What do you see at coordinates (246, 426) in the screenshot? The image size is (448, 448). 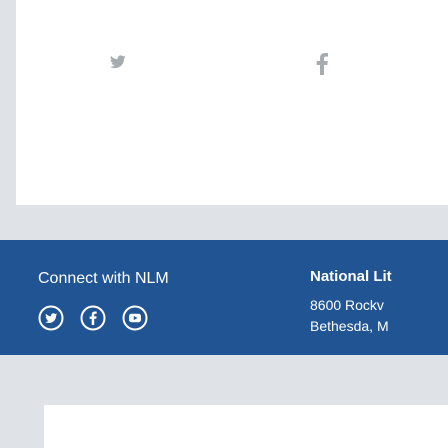 I see `content-card` at bounding box center [246, 426].